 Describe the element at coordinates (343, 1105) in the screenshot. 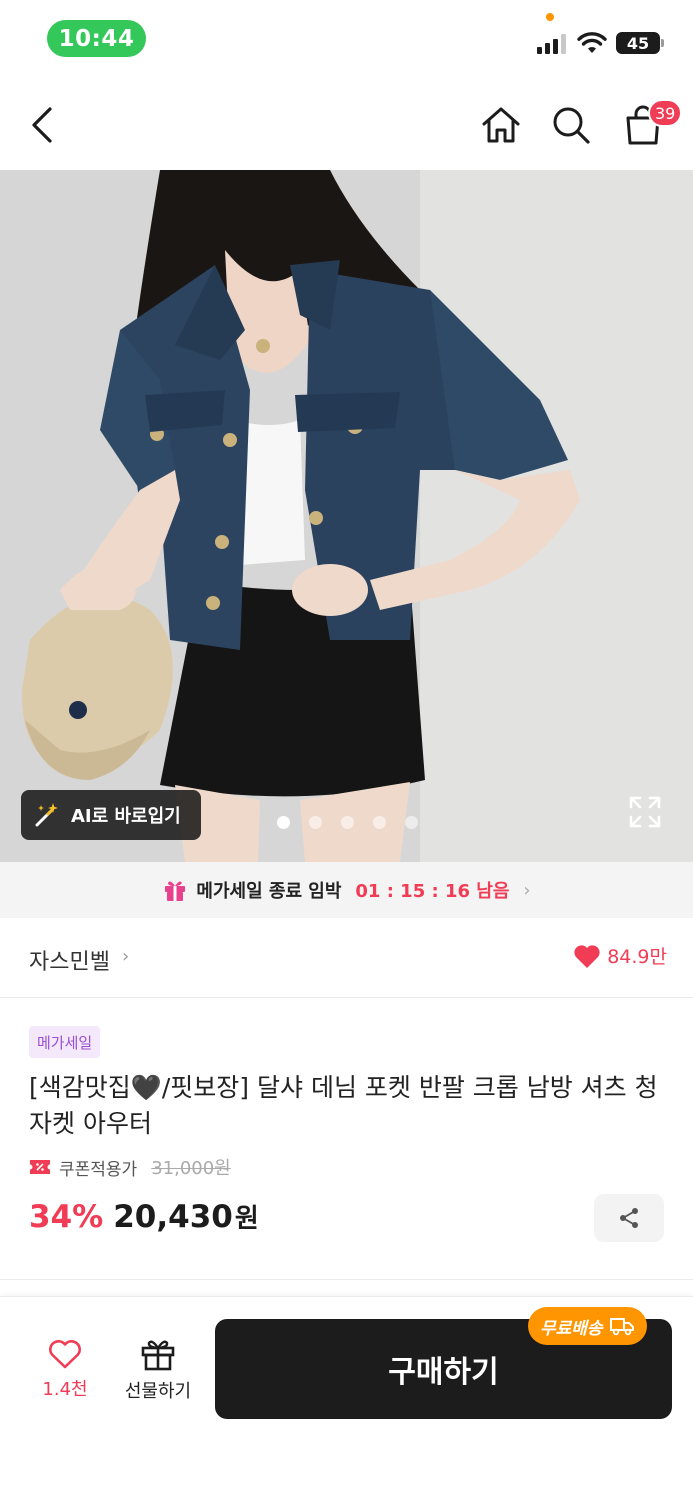

I see `product-title: [색감맛집🖤/핏보장] 달샤 데님 포켓 반팔 크롭 남방 셔츠 청자켓 아우터` at that location.